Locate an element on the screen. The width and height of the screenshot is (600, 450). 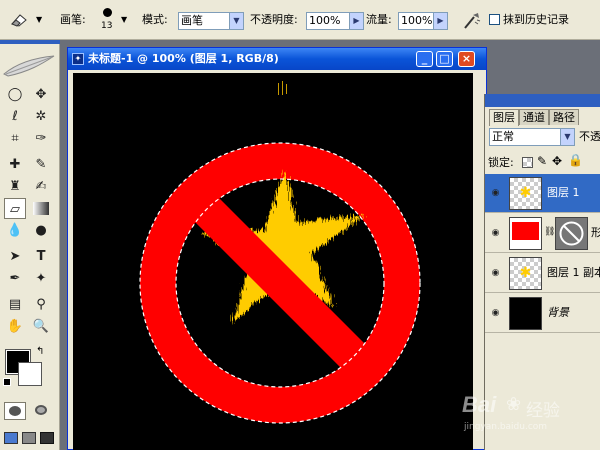
layer-row: ◉ 背景 is located at coordinates (542, 313).